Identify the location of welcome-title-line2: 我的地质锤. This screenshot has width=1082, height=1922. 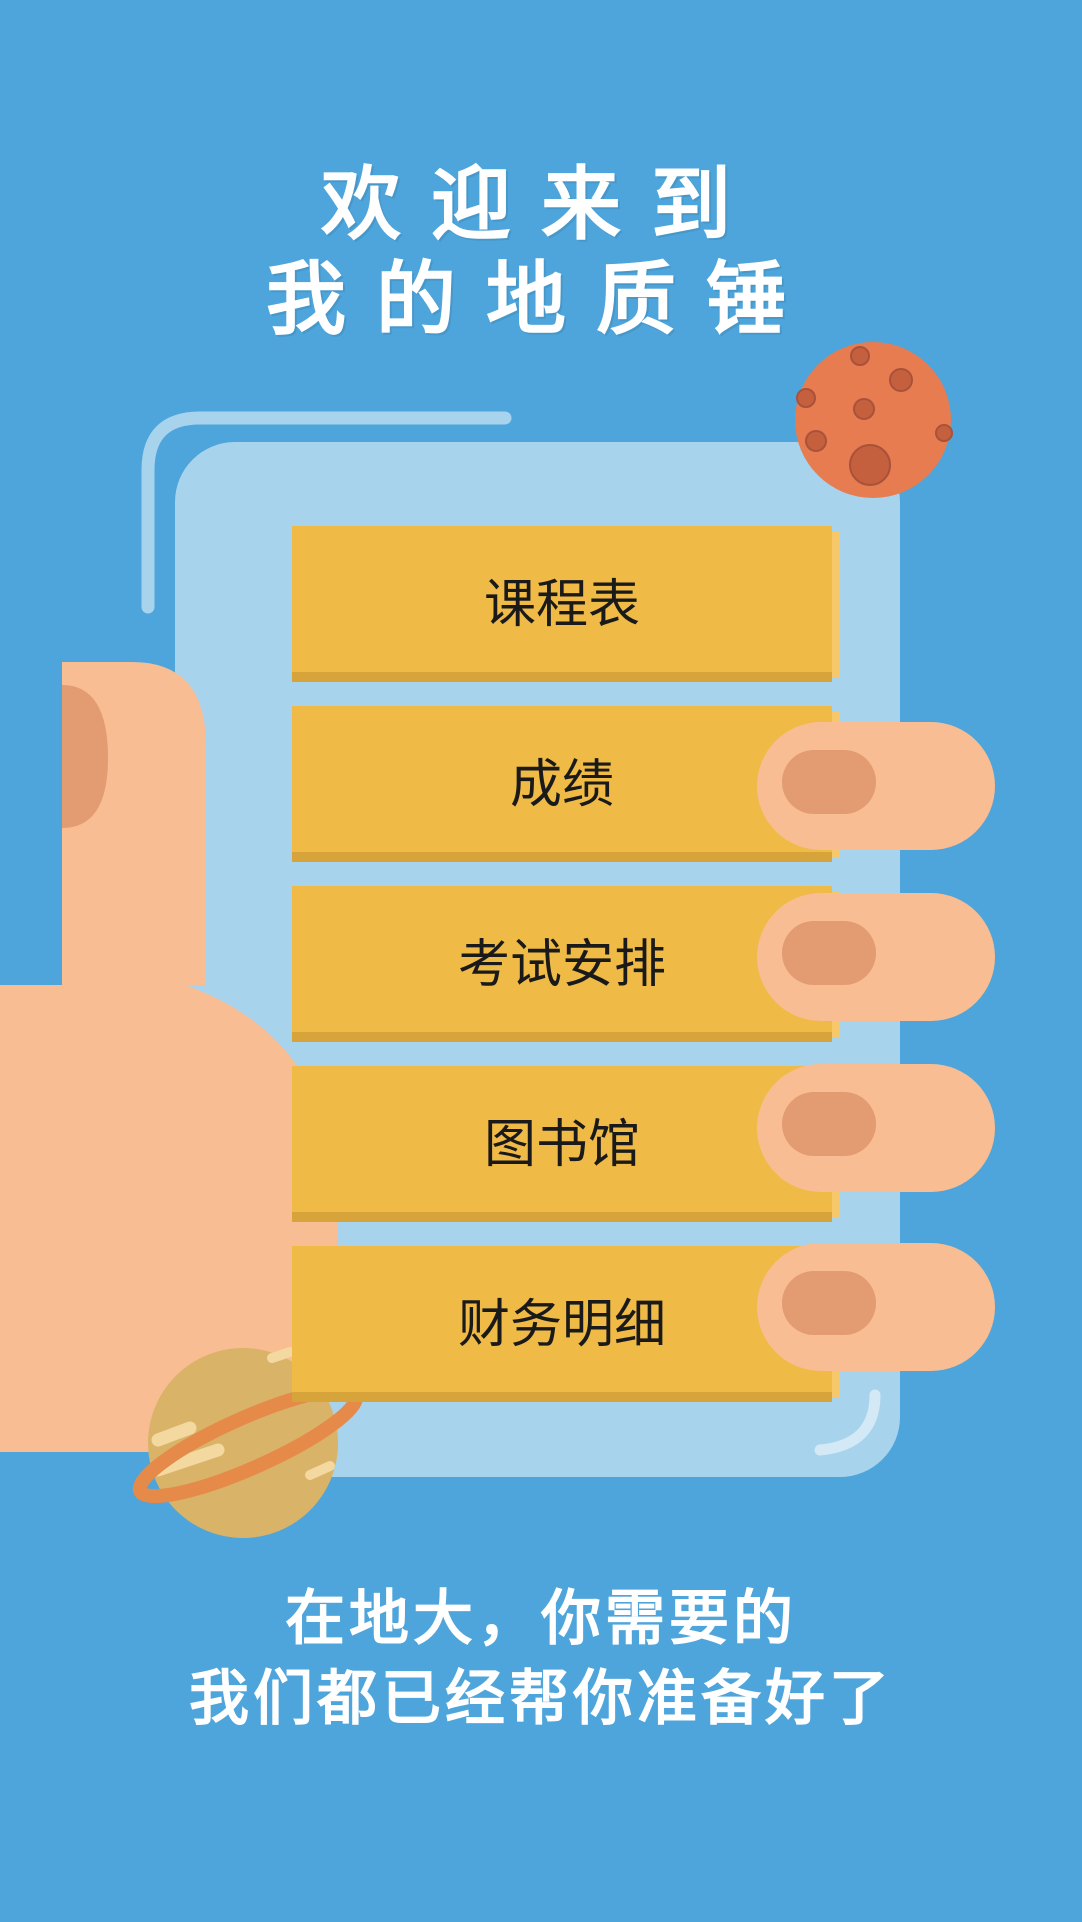
(541, 299).